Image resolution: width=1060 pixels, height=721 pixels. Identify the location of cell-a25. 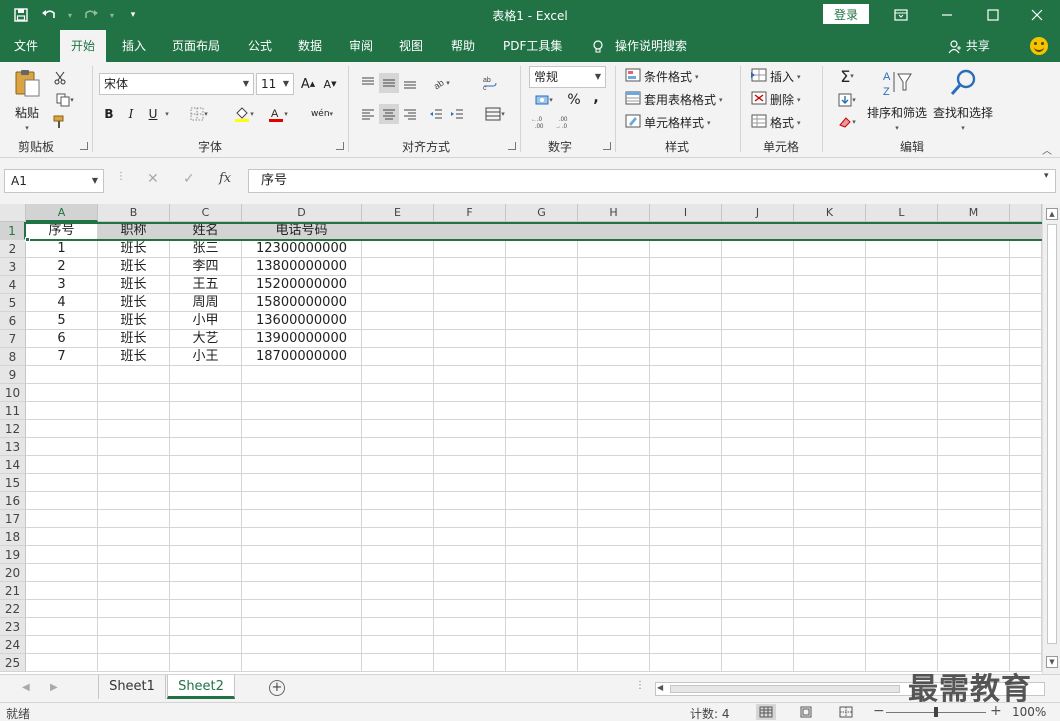
(62, 663).